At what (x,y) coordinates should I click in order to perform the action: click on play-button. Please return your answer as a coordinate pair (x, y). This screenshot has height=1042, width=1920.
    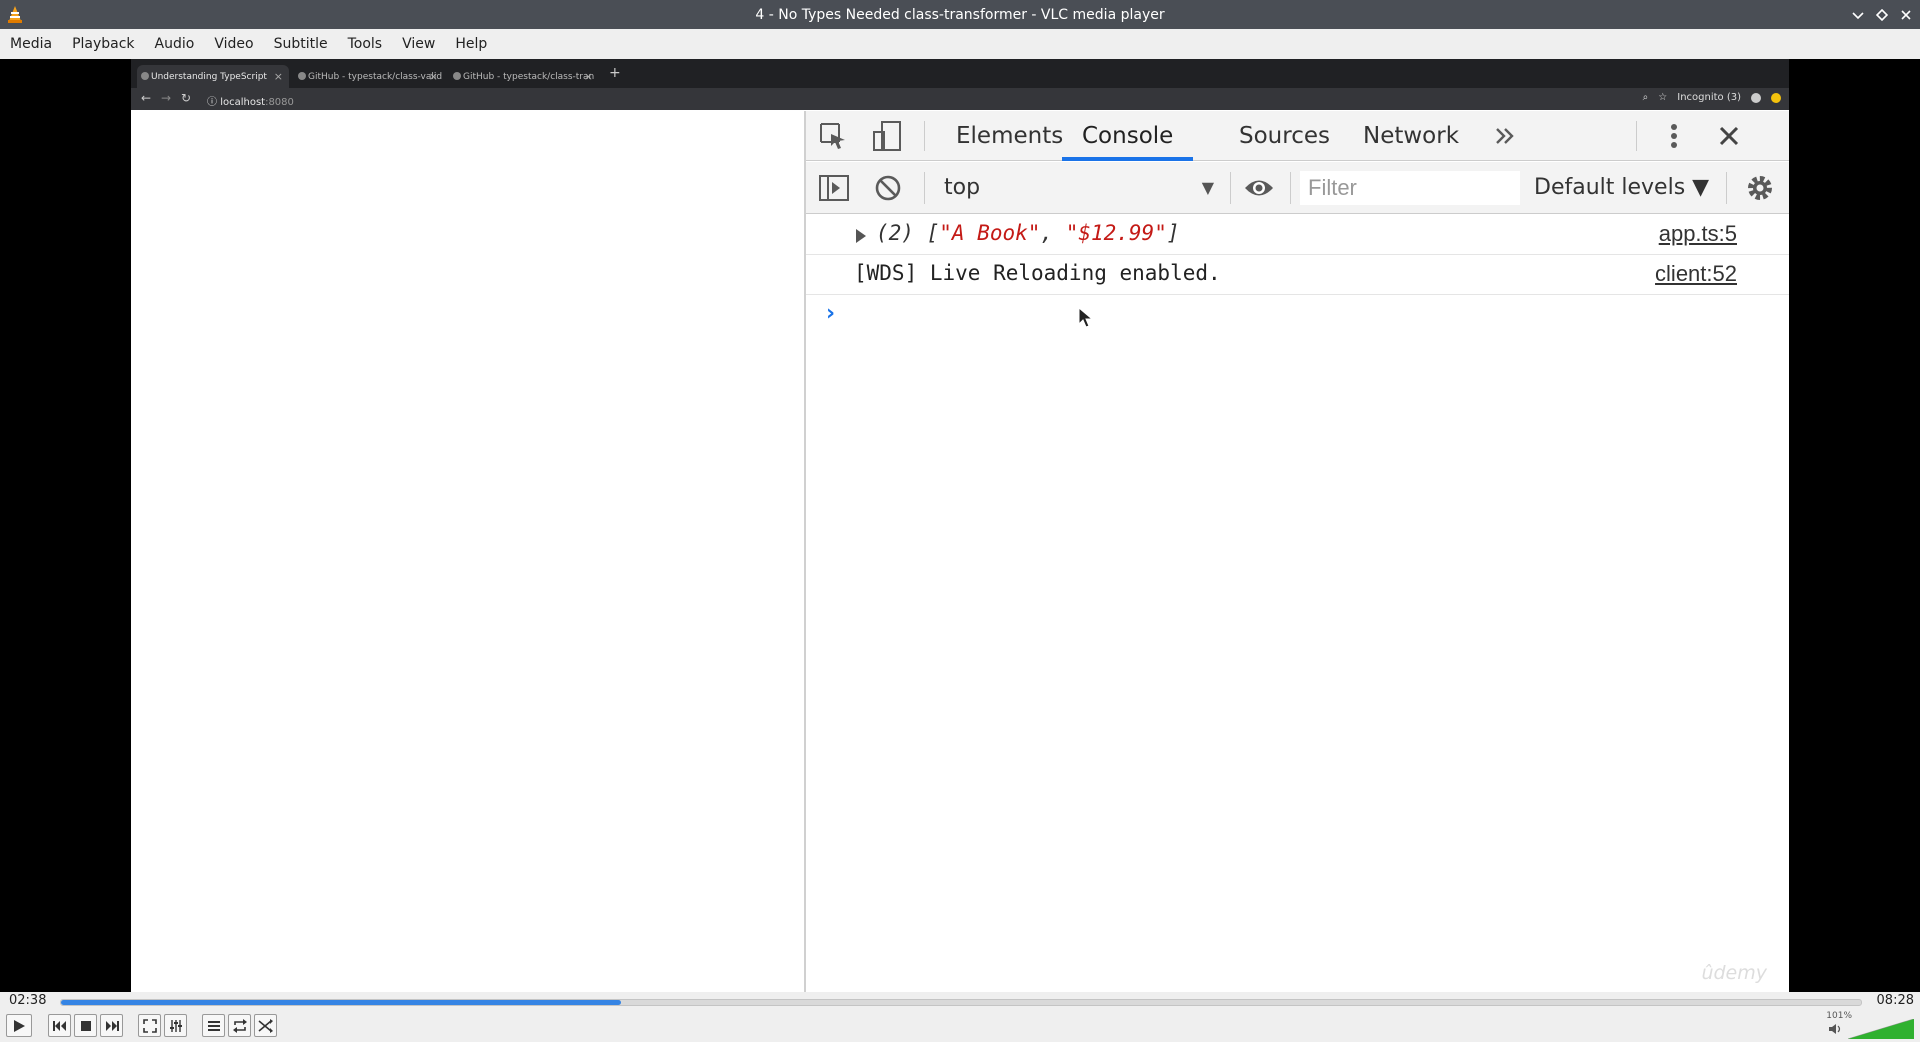
    Looking at the image, I should click on (19, 1025).